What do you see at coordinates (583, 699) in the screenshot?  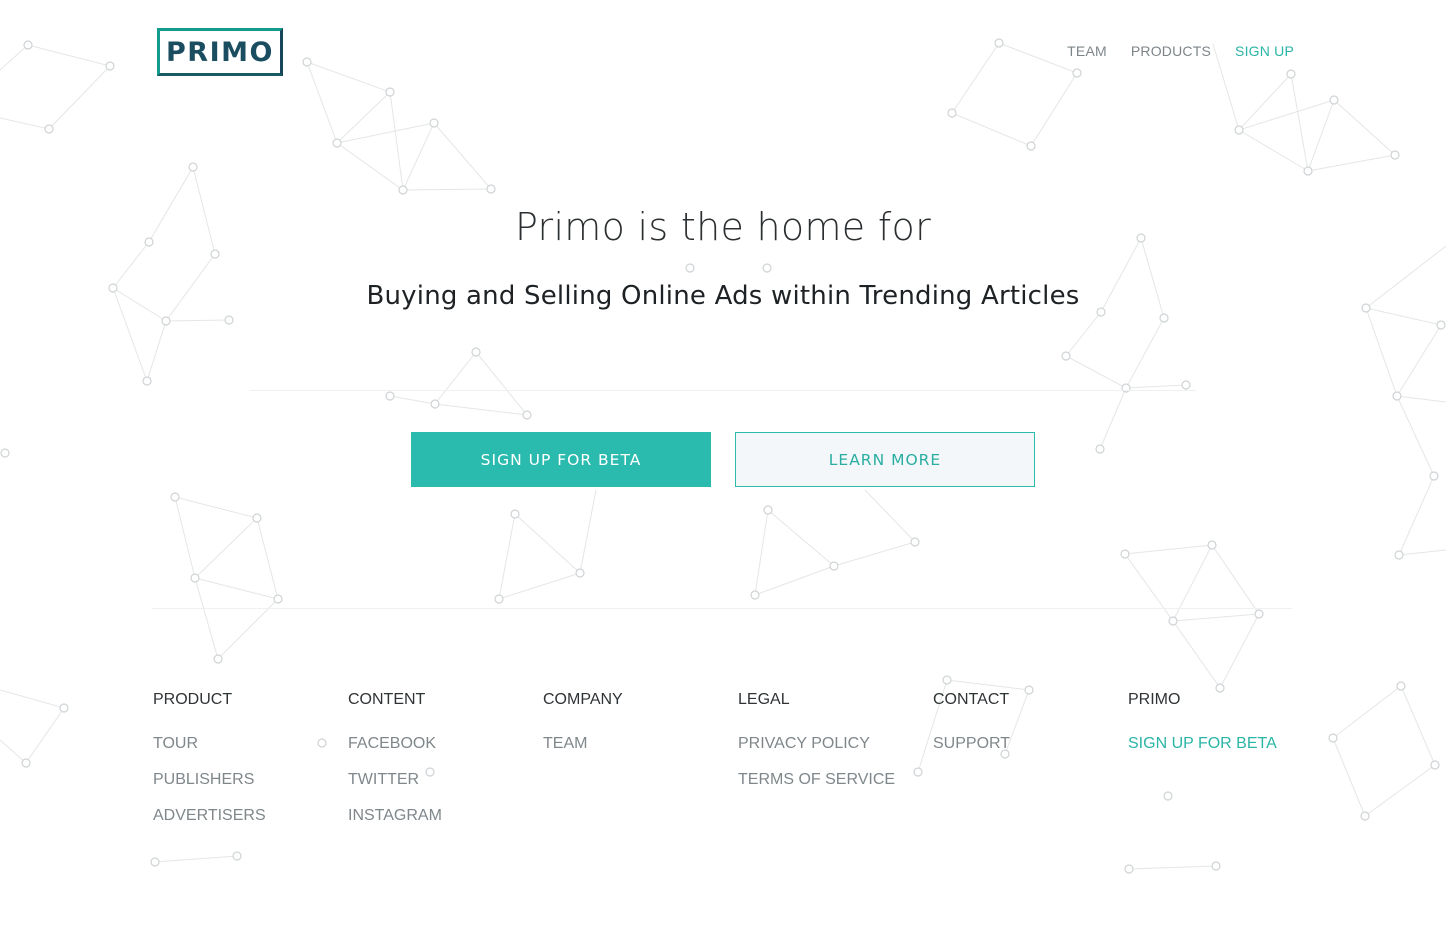 I see `footer-heading: COMPANY` at bounding box center [583, 699].